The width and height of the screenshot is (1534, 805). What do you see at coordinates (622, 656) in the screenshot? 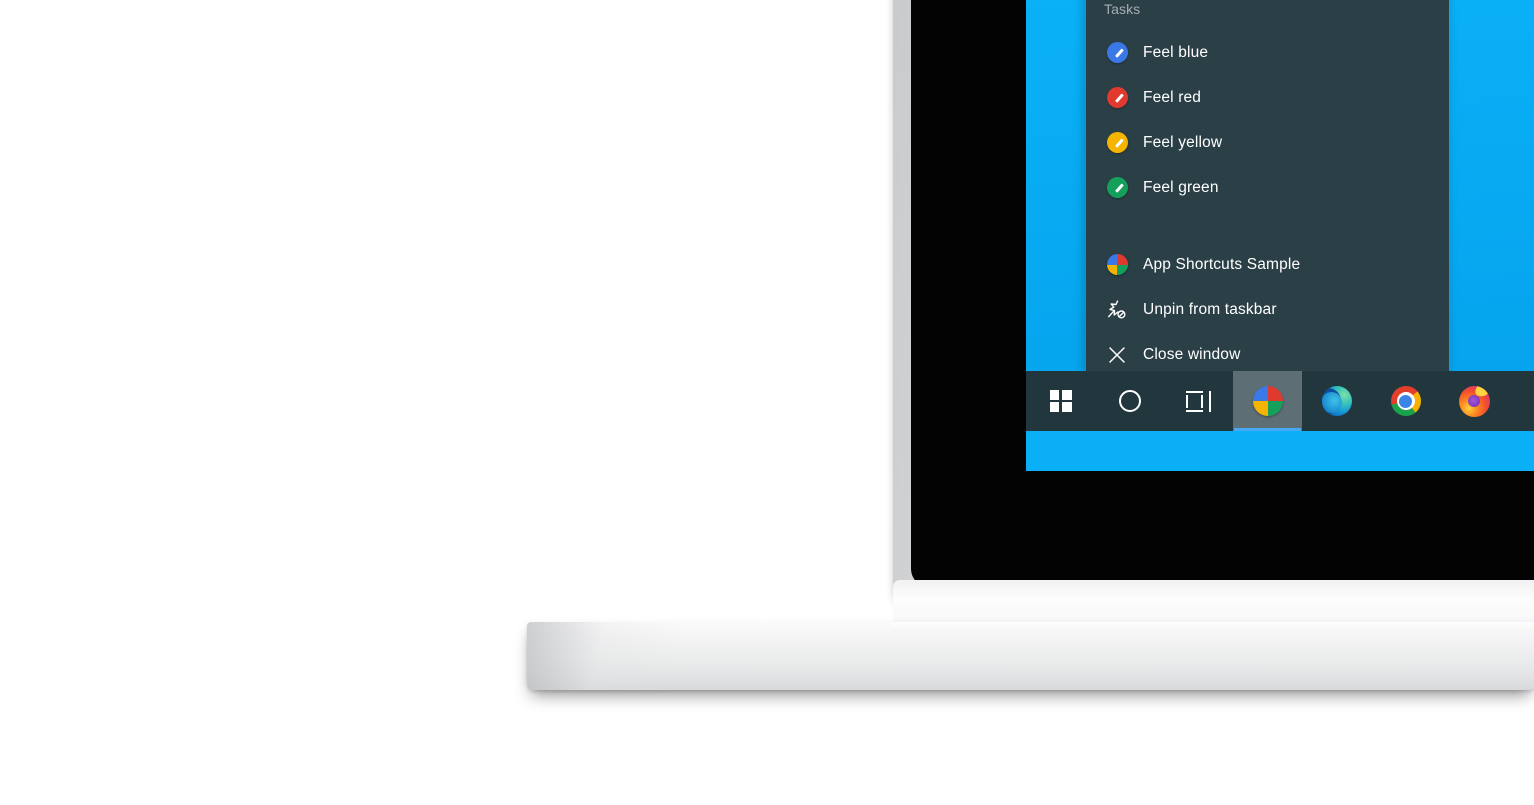
I see `laptop-base-sheen` at bounding box center [622, 656].